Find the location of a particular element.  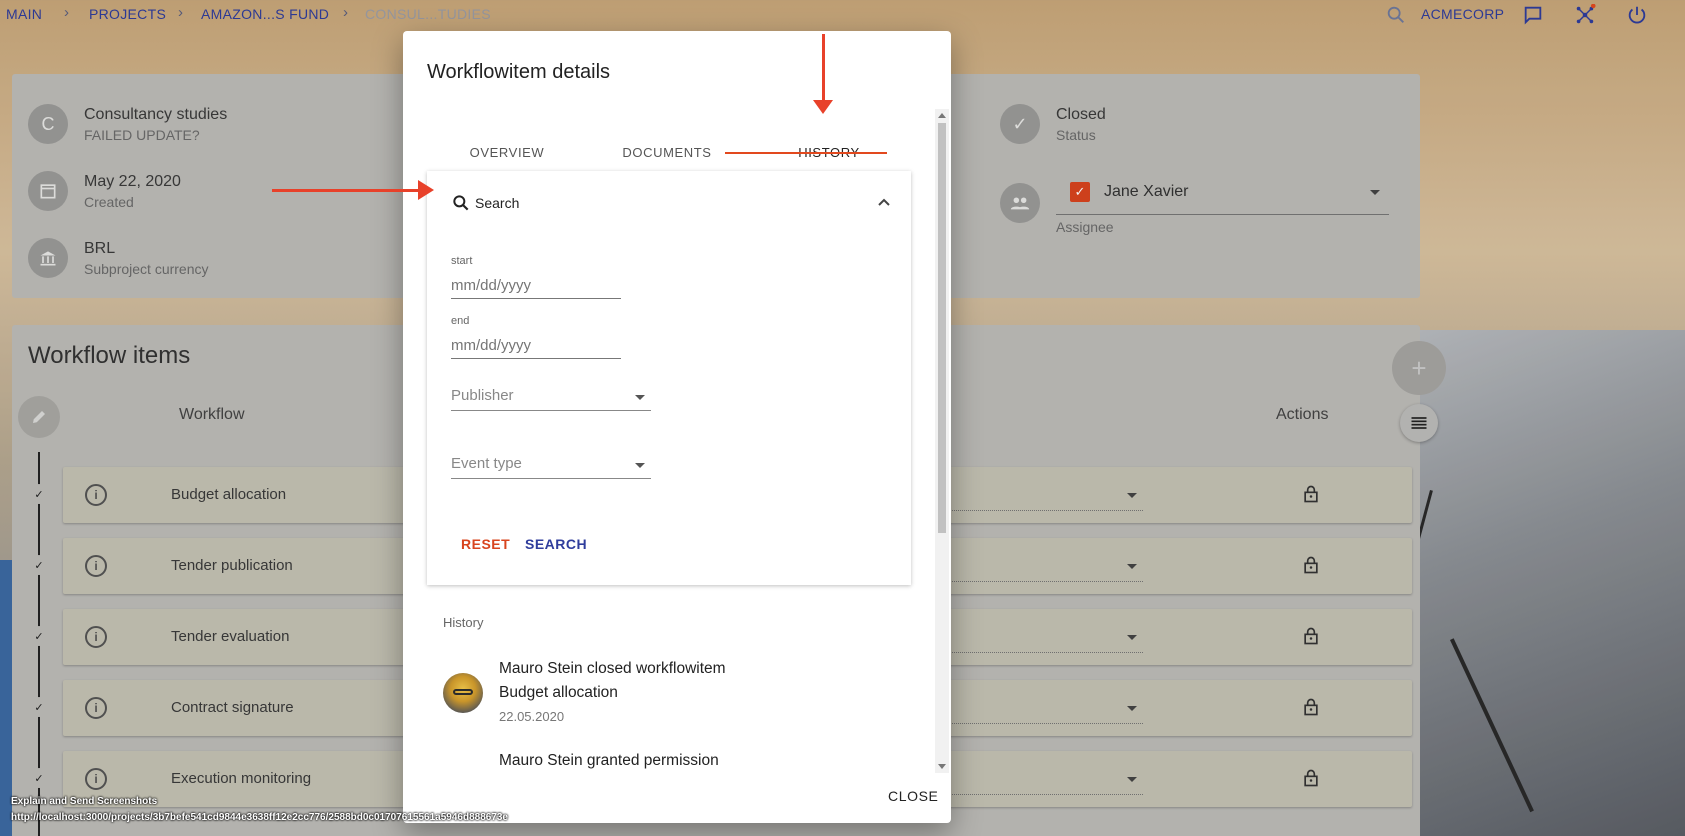

active-tab-indicator is located at coordinates (806, 153).